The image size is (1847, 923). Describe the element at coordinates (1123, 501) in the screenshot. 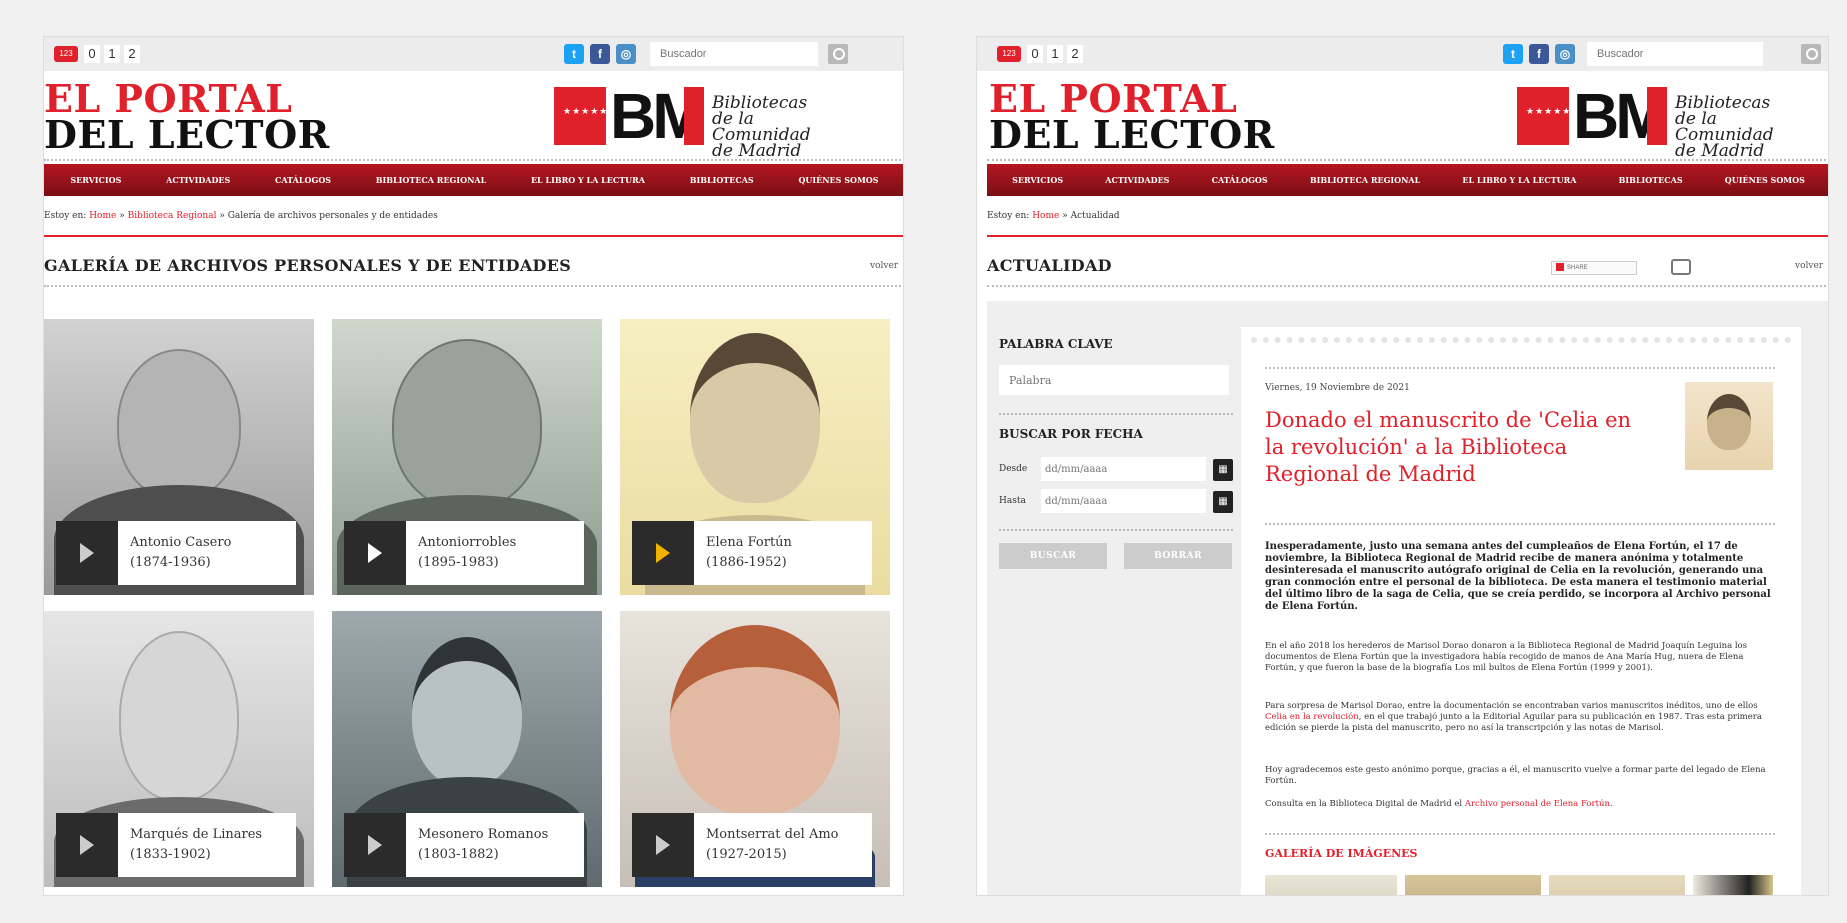

I see `date-to-input` at that location.